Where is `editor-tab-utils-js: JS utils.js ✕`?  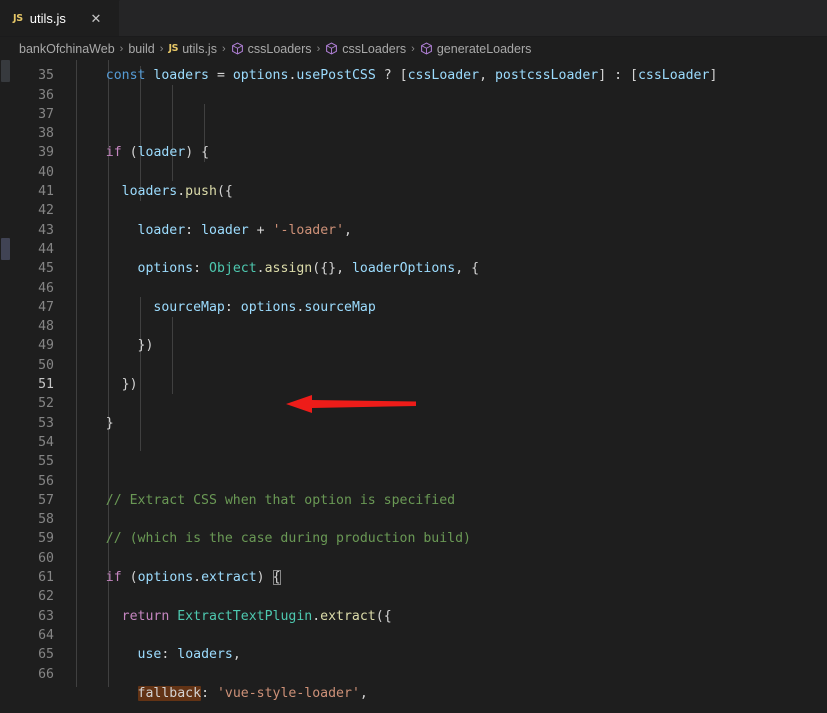 editor-tab-utils-js: JS utils.js ✕ is located at coordinates (60, 18).